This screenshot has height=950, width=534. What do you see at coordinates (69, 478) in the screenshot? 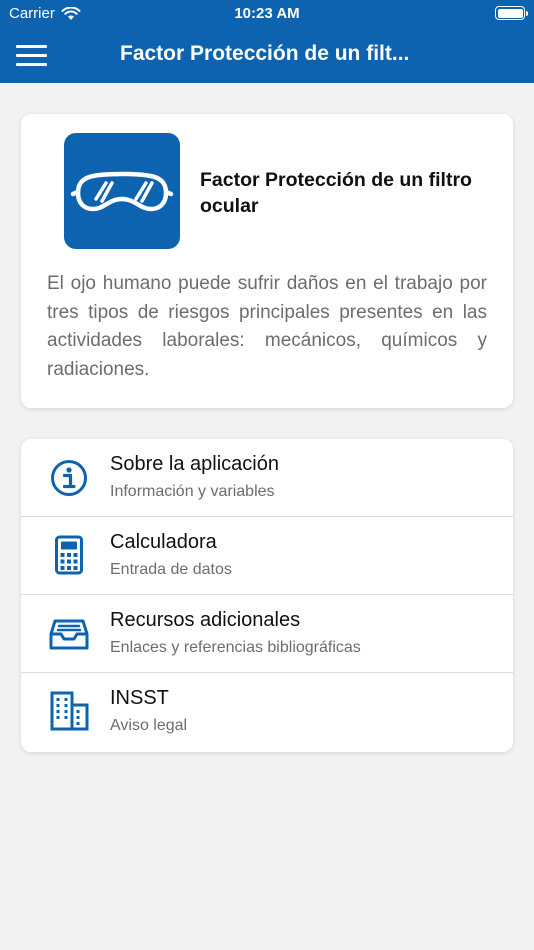
I see `info-icon` at bounding box center [69, 478].